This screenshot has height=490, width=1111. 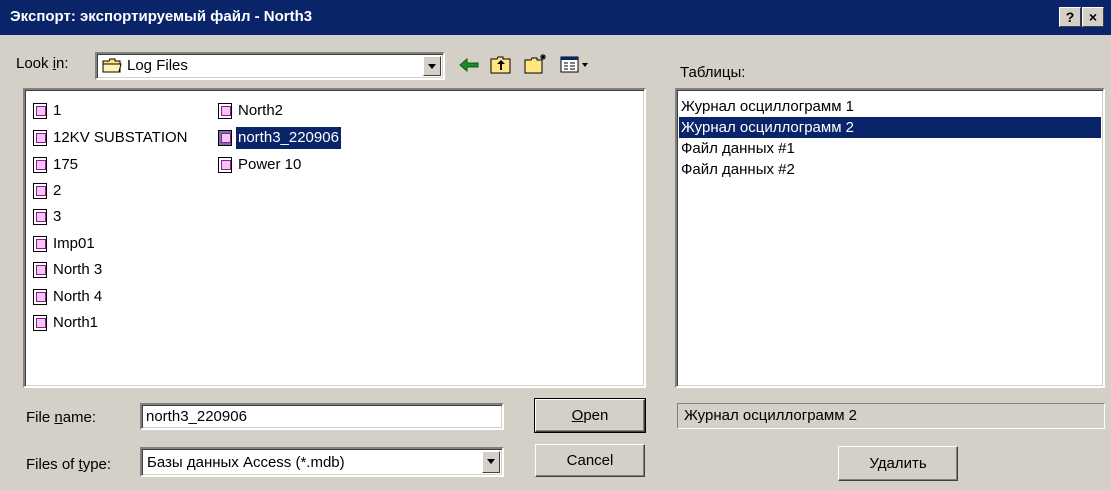 What do you see at coordinates (890, 127) in the screenshot?
I see `table-item-selected: Журнал осциллограмм 2` at bounding box center [890, 127].